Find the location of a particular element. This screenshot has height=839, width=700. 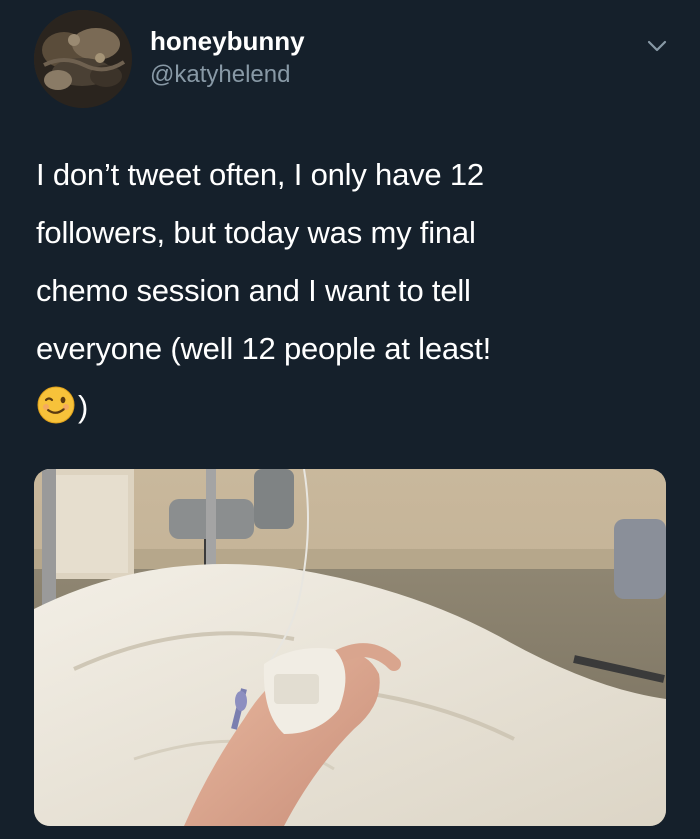

tweet-text-line: I don’t tweet often, I only have 12 is located at coordinates (260, 174).